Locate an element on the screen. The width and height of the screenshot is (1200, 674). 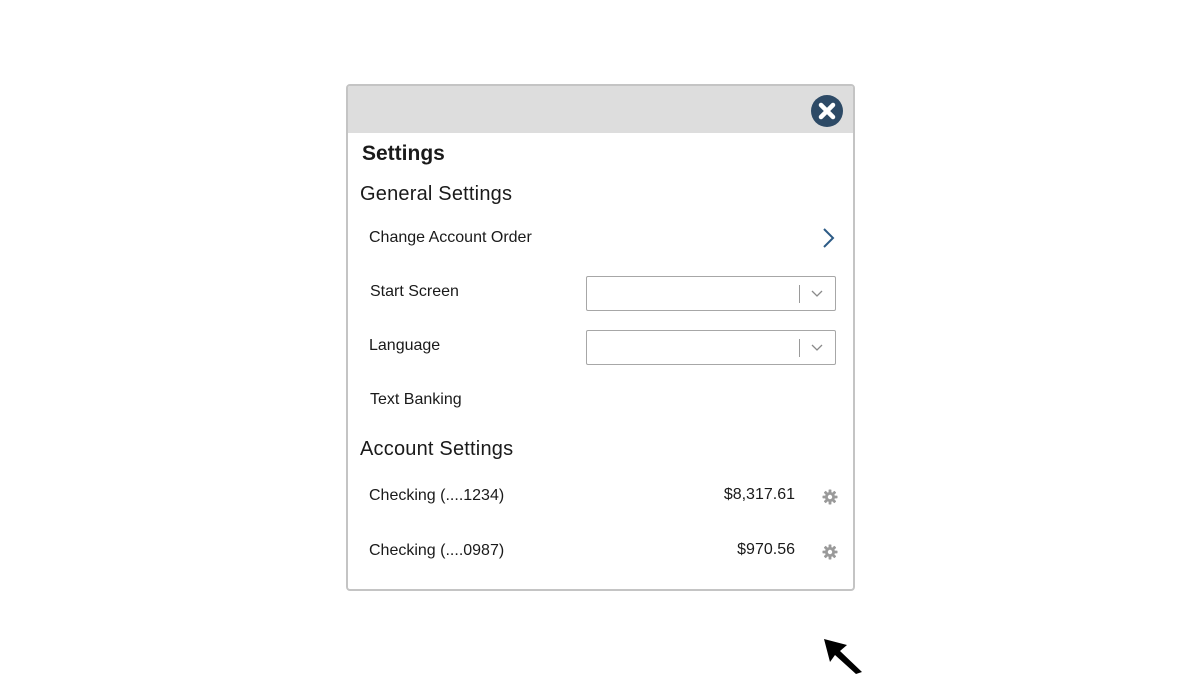
language-label: Language is located at coordinates (405, 345).